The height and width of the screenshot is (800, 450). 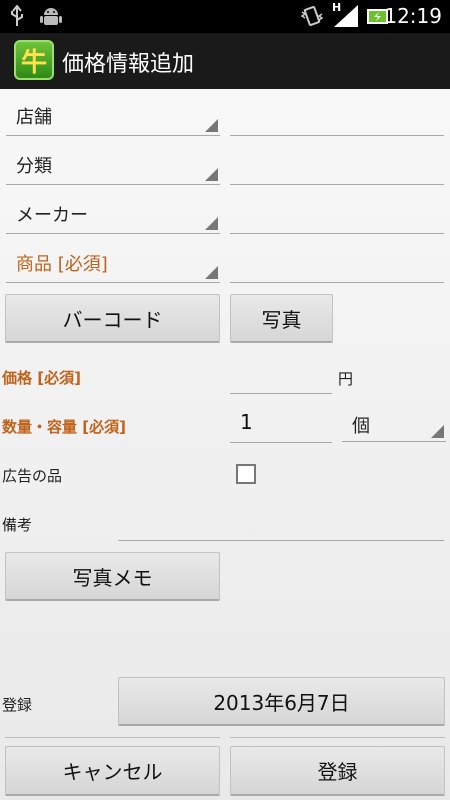 I want to click on price-unit: 円, so click(x=346, y=379).